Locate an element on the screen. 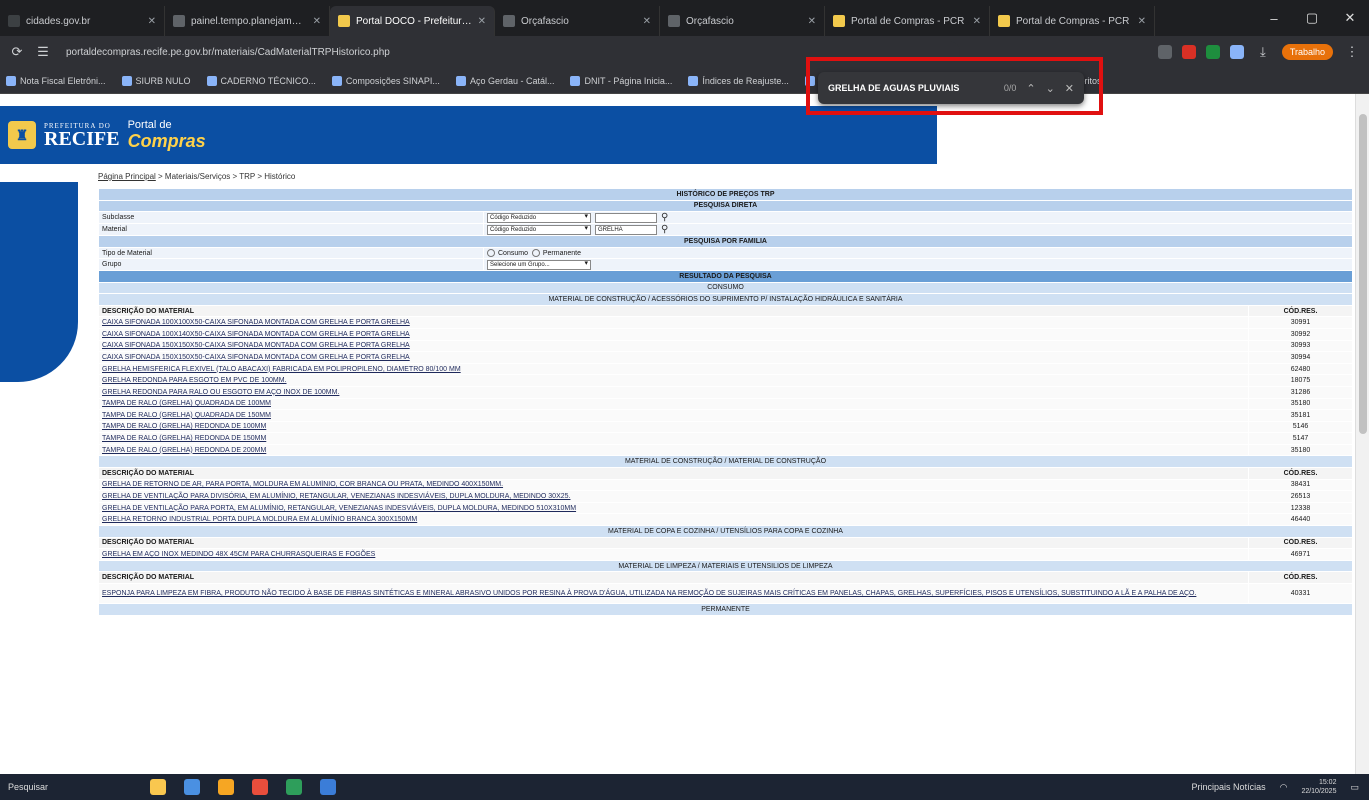 The height and width of the screenshot is (800, 1369). close-window-icon: ✕ is located at coordinates (1350, 18).